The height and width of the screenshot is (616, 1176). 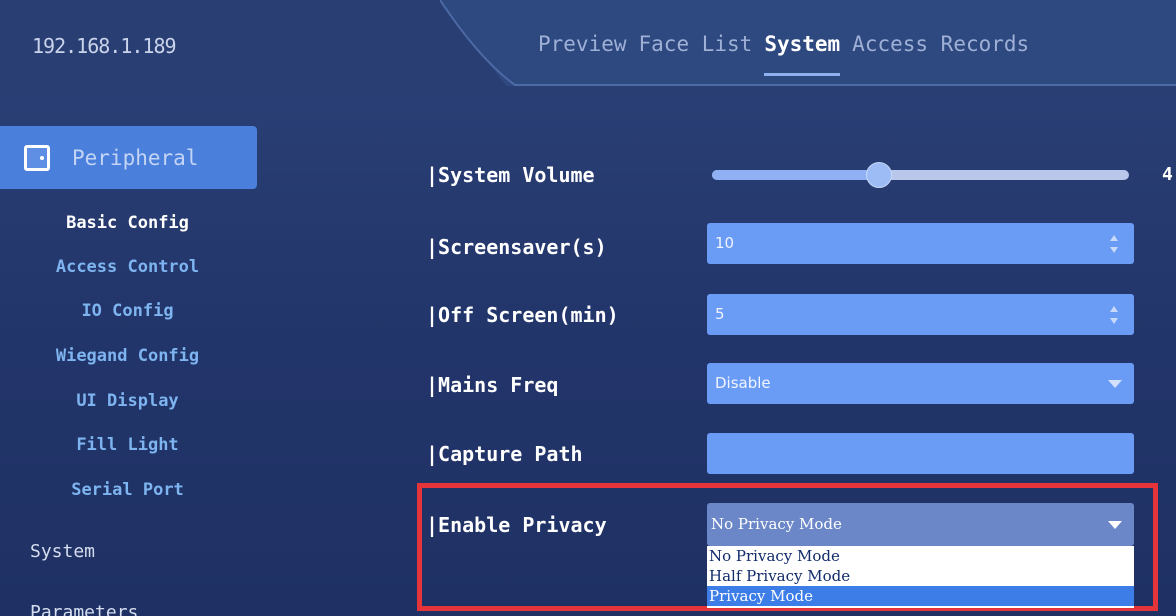 I want to click on sidebar-item-fill-light: Fill Light, so click(x=127, y=445).